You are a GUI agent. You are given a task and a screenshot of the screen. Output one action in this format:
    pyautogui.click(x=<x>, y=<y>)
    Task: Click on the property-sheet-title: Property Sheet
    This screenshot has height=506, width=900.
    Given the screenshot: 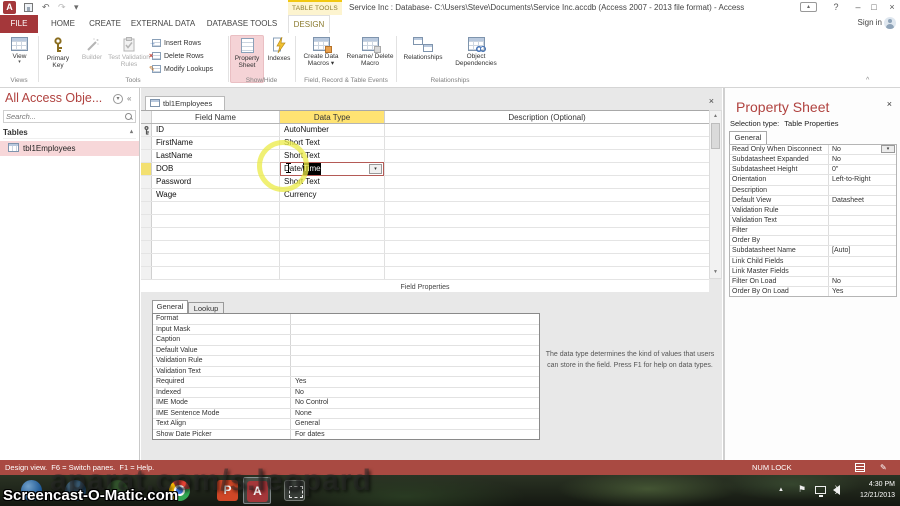 What is the action you would take?
    pyautogui.click(x=783, y=107)
    